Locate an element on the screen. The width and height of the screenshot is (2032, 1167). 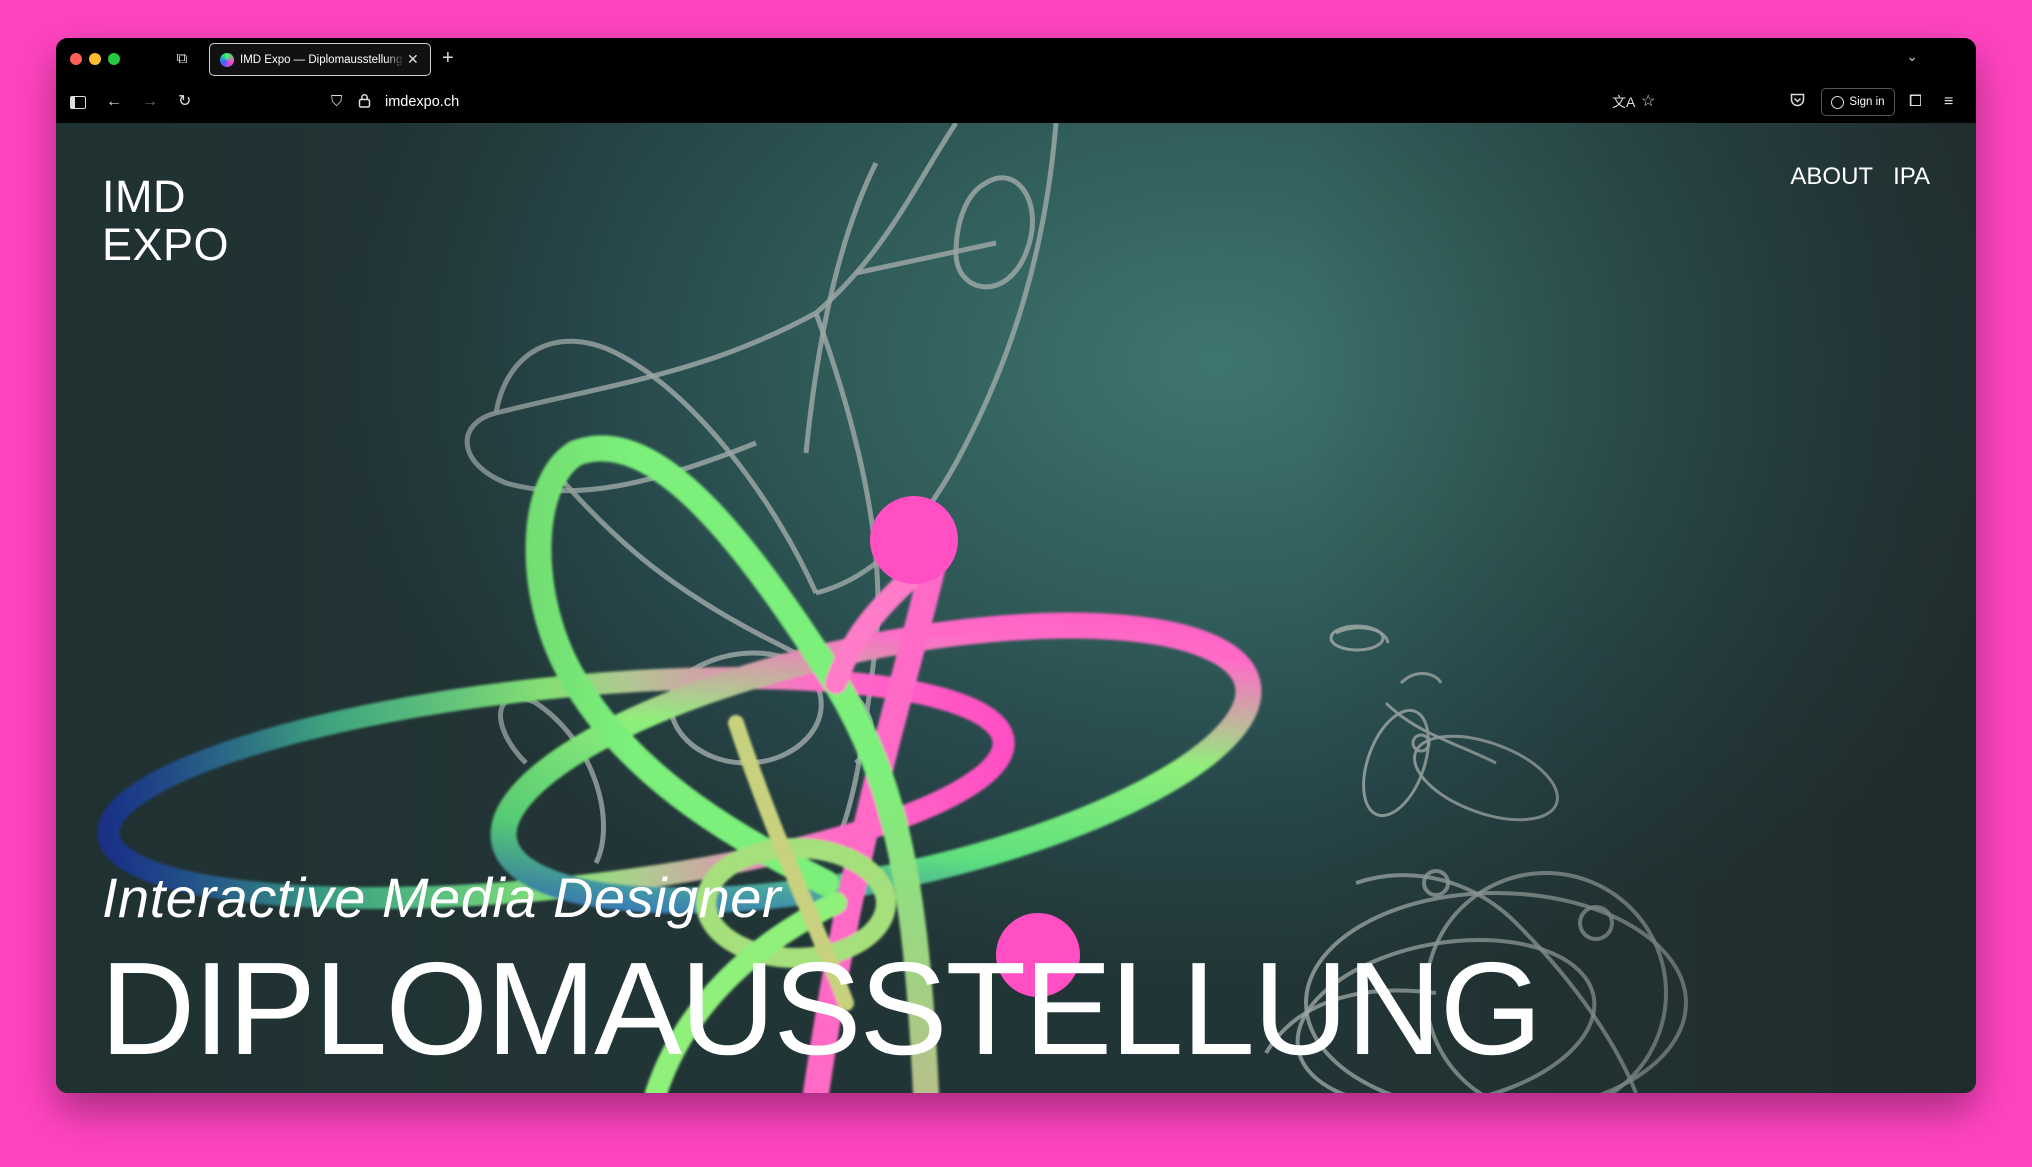
nav-link-ipa: IPA is located at coordinates (1911, 177).